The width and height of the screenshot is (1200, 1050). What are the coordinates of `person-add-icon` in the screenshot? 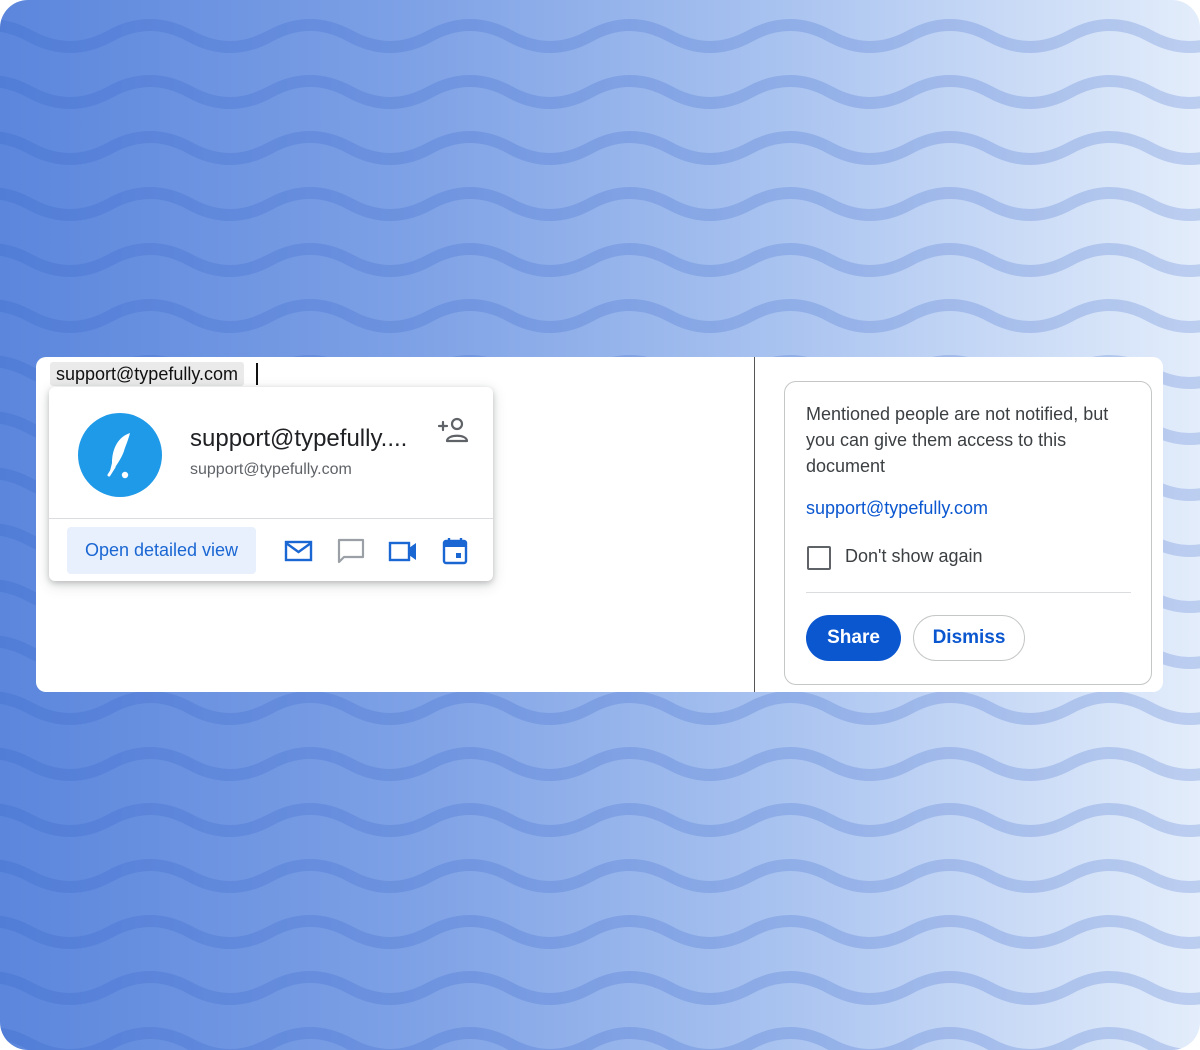 It's located at (454, 430).